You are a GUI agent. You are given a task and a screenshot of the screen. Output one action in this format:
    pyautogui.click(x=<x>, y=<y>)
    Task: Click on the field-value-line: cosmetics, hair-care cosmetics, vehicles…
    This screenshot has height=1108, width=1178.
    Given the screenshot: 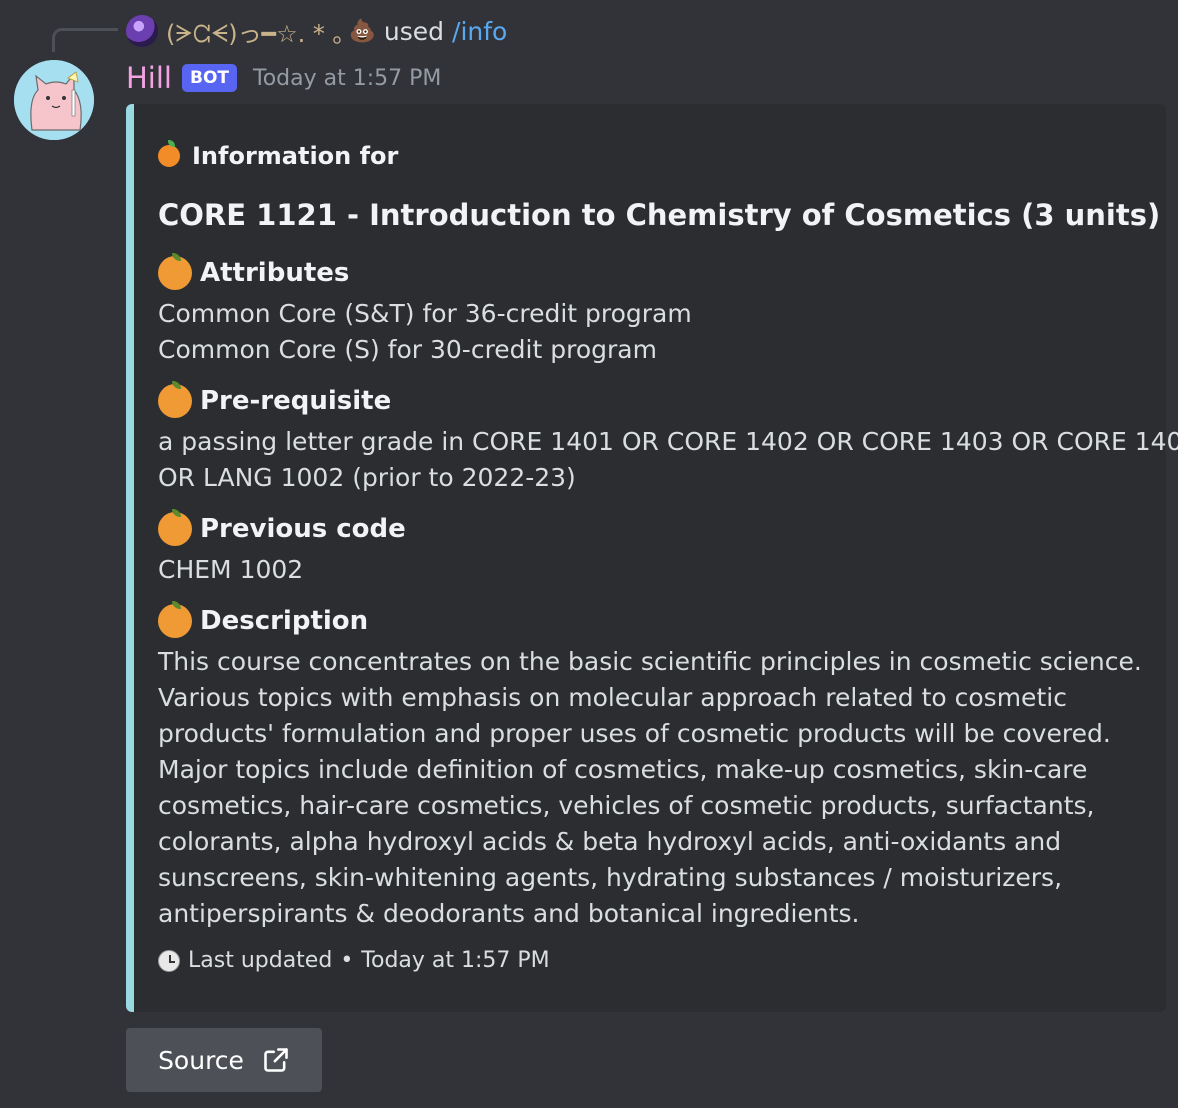 What is the action you would take?
    pyautogui.click(x=626, y=805)
    